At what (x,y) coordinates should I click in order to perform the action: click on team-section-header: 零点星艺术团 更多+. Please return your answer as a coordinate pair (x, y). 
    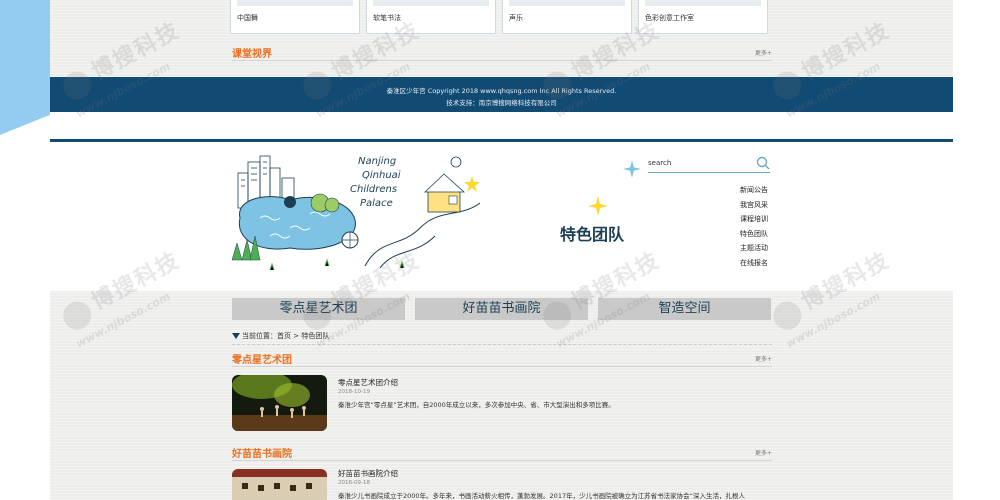
    Looking at the image, I should click on (502, 359).